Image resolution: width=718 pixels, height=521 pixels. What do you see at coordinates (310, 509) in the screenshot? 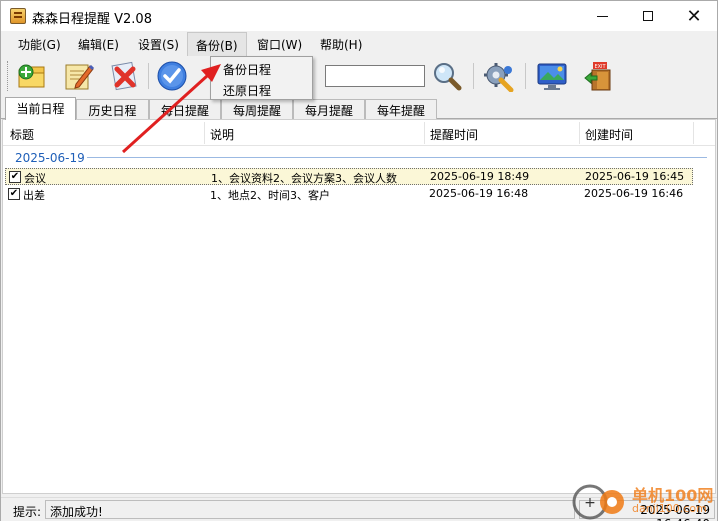
I see `status-message: 添加成功!` at bounding box center [310, 509].